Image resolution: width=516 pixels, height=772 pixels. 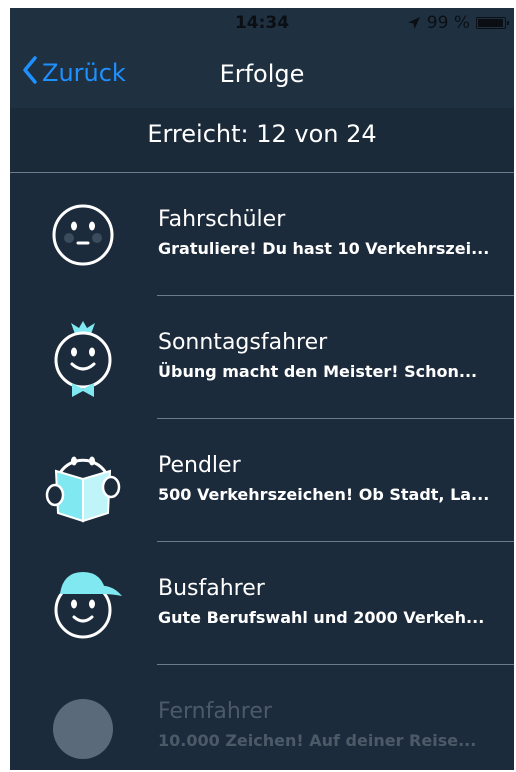 I want to click on status-right: 99 %, so click(x=458, y=23).